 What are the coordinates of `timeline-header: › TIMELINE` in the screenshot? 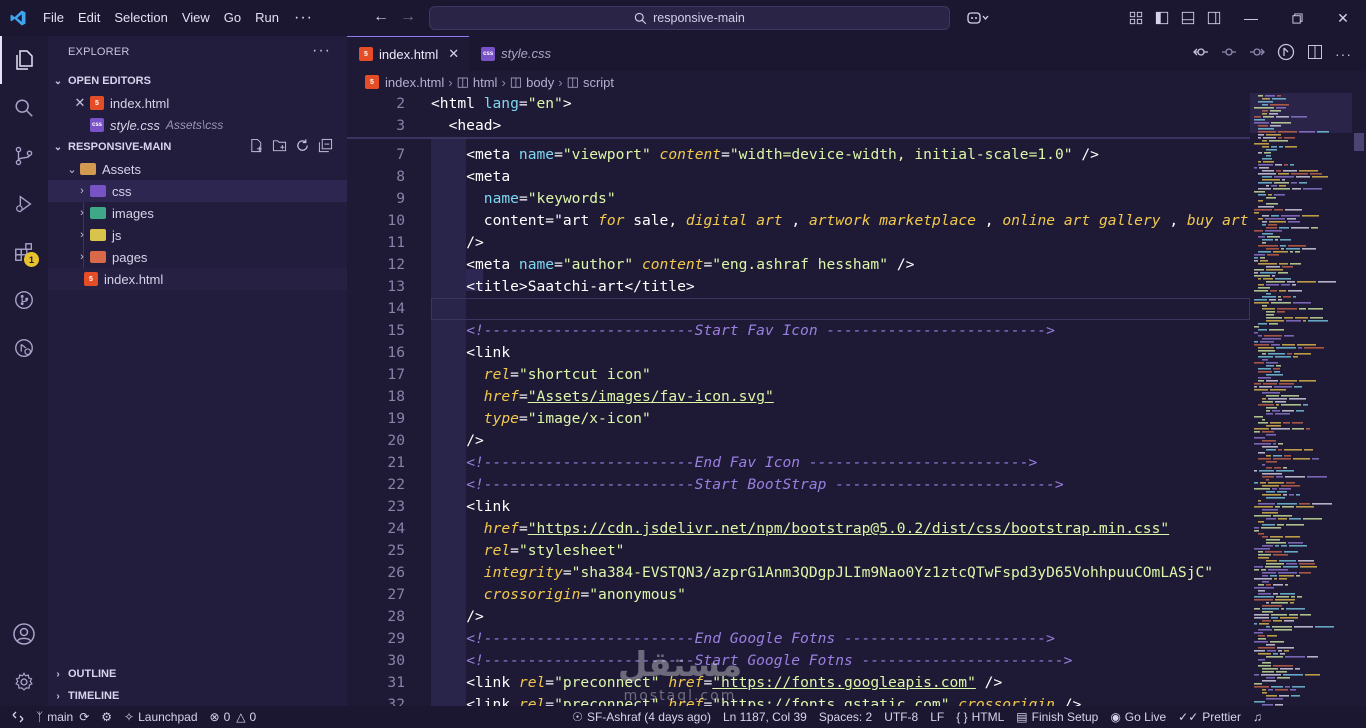 It's located at (197, 696).